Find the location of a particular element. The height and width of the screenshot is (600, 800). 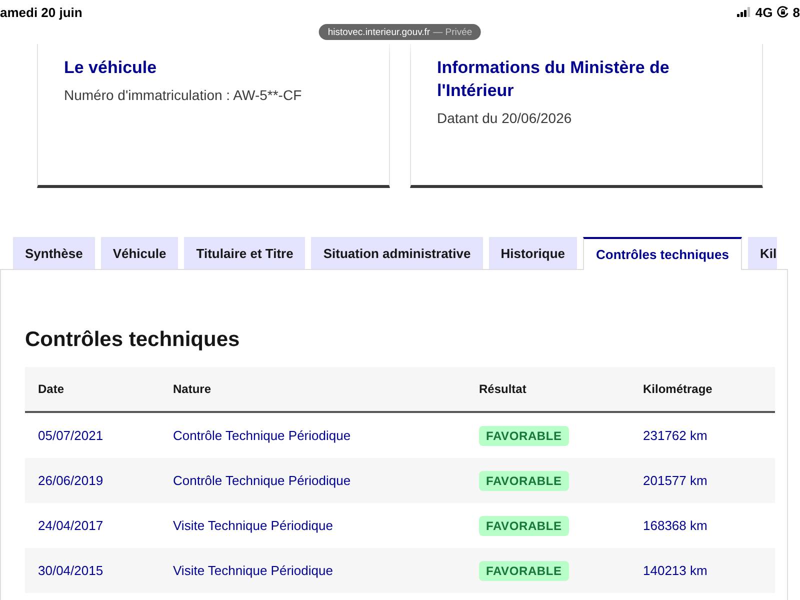

network-label: 4G is located at coordinates (764, 12).